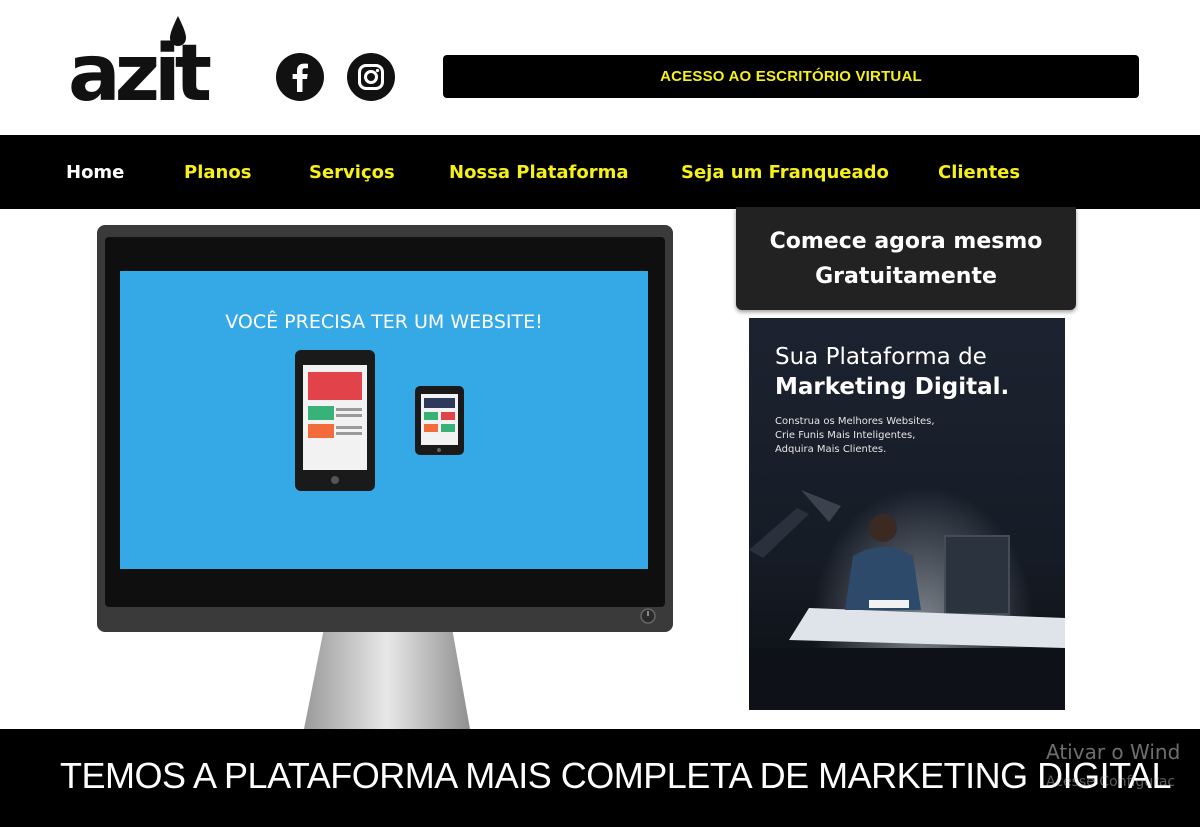 This screenshot has height=827, width=1200. Describe the element at coordinates (1111, 782) in the screenshot. I see `activation-watermark-sub: Acesse Configurac` at that location.